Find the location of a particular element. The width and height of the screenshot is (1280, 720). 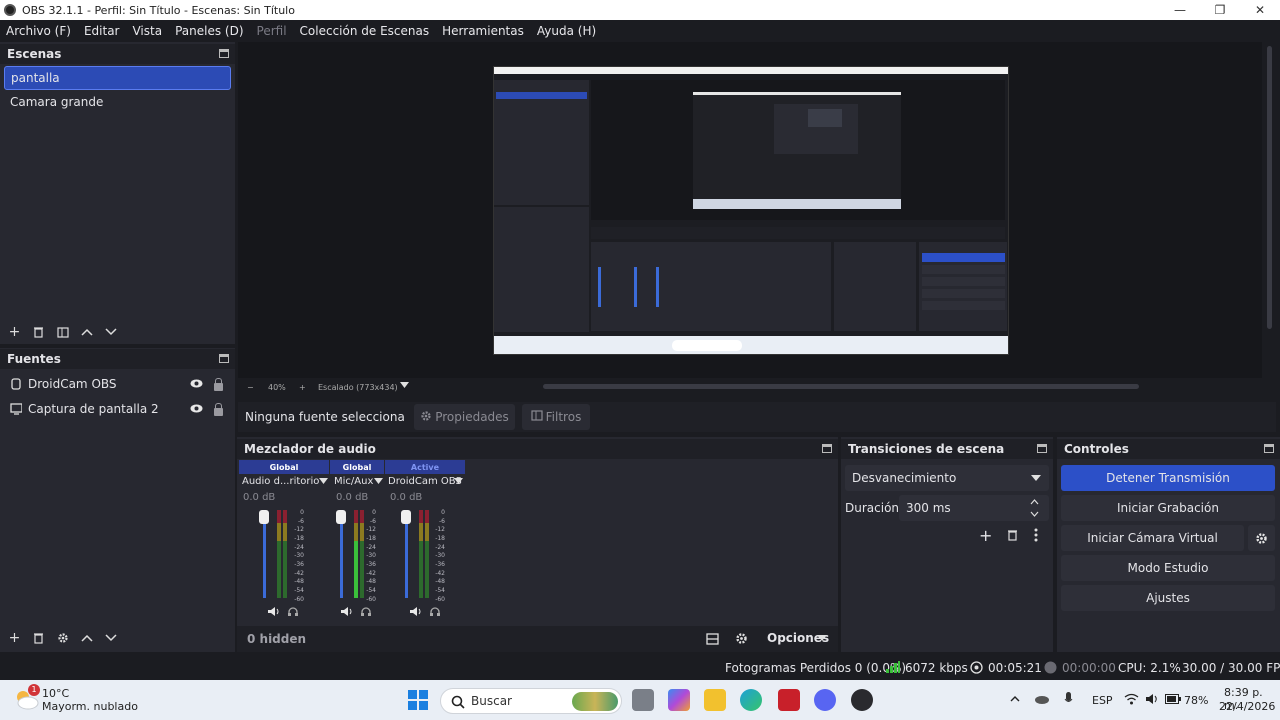

language-indicator: ESP is located at coordinates (1102, 700).